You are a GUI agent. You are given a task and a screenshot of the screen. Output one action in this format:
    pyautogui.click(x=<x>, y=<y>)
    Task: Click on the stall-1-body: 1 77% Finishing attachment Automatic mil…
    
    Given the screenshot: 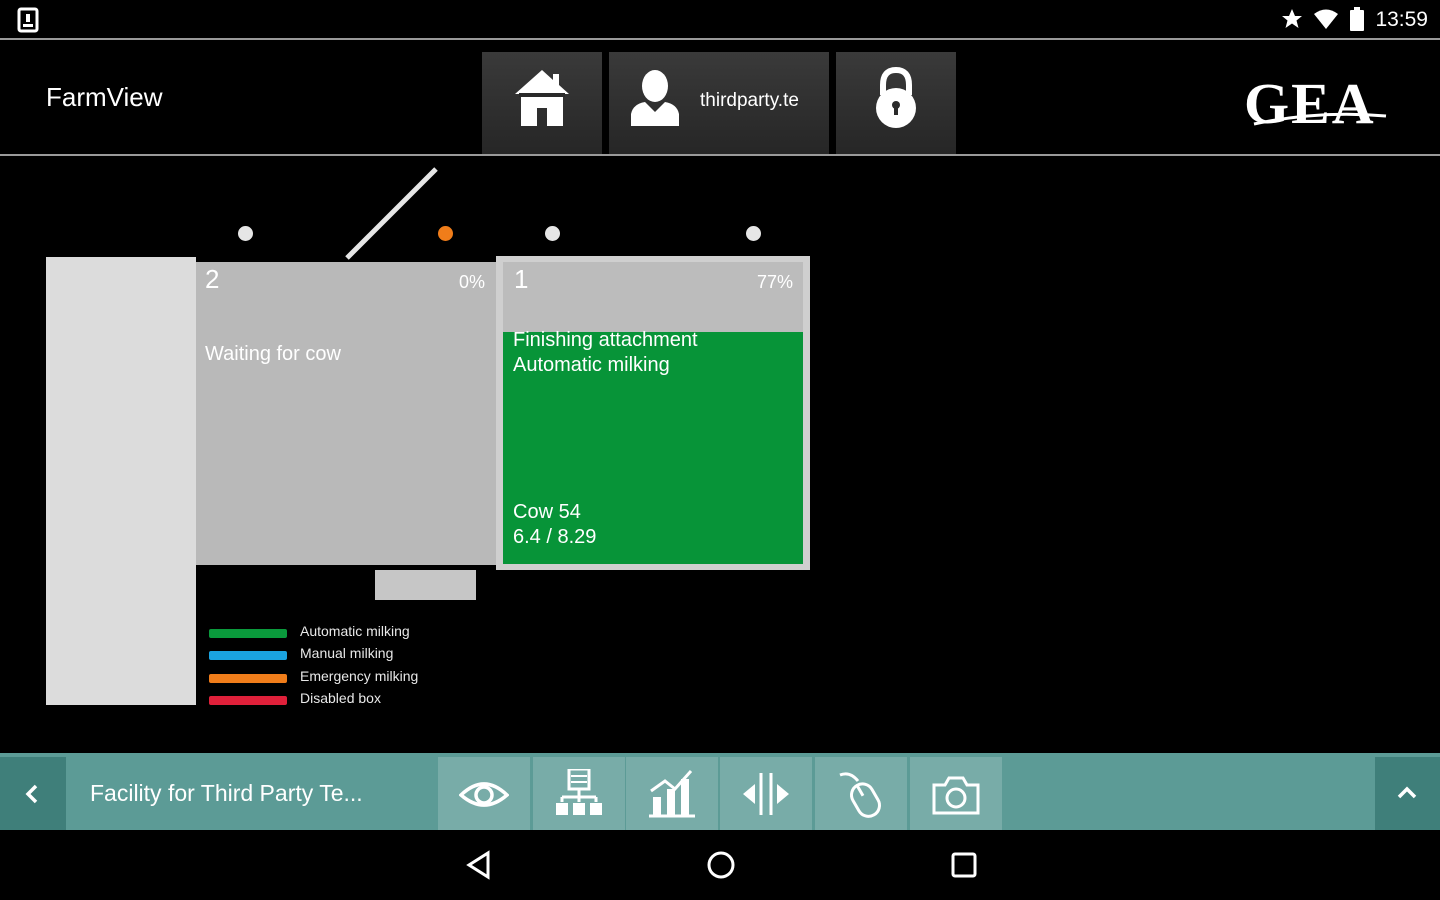 What is the action you would take?
    pyautogui.click(x=653, y=413)
    